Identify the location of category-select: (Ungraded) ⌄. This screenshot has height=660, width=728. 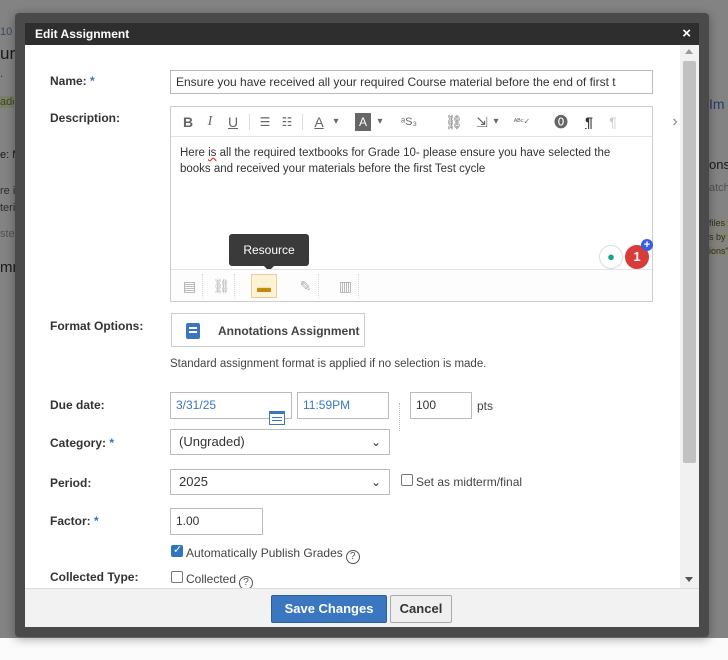
(280, 442).